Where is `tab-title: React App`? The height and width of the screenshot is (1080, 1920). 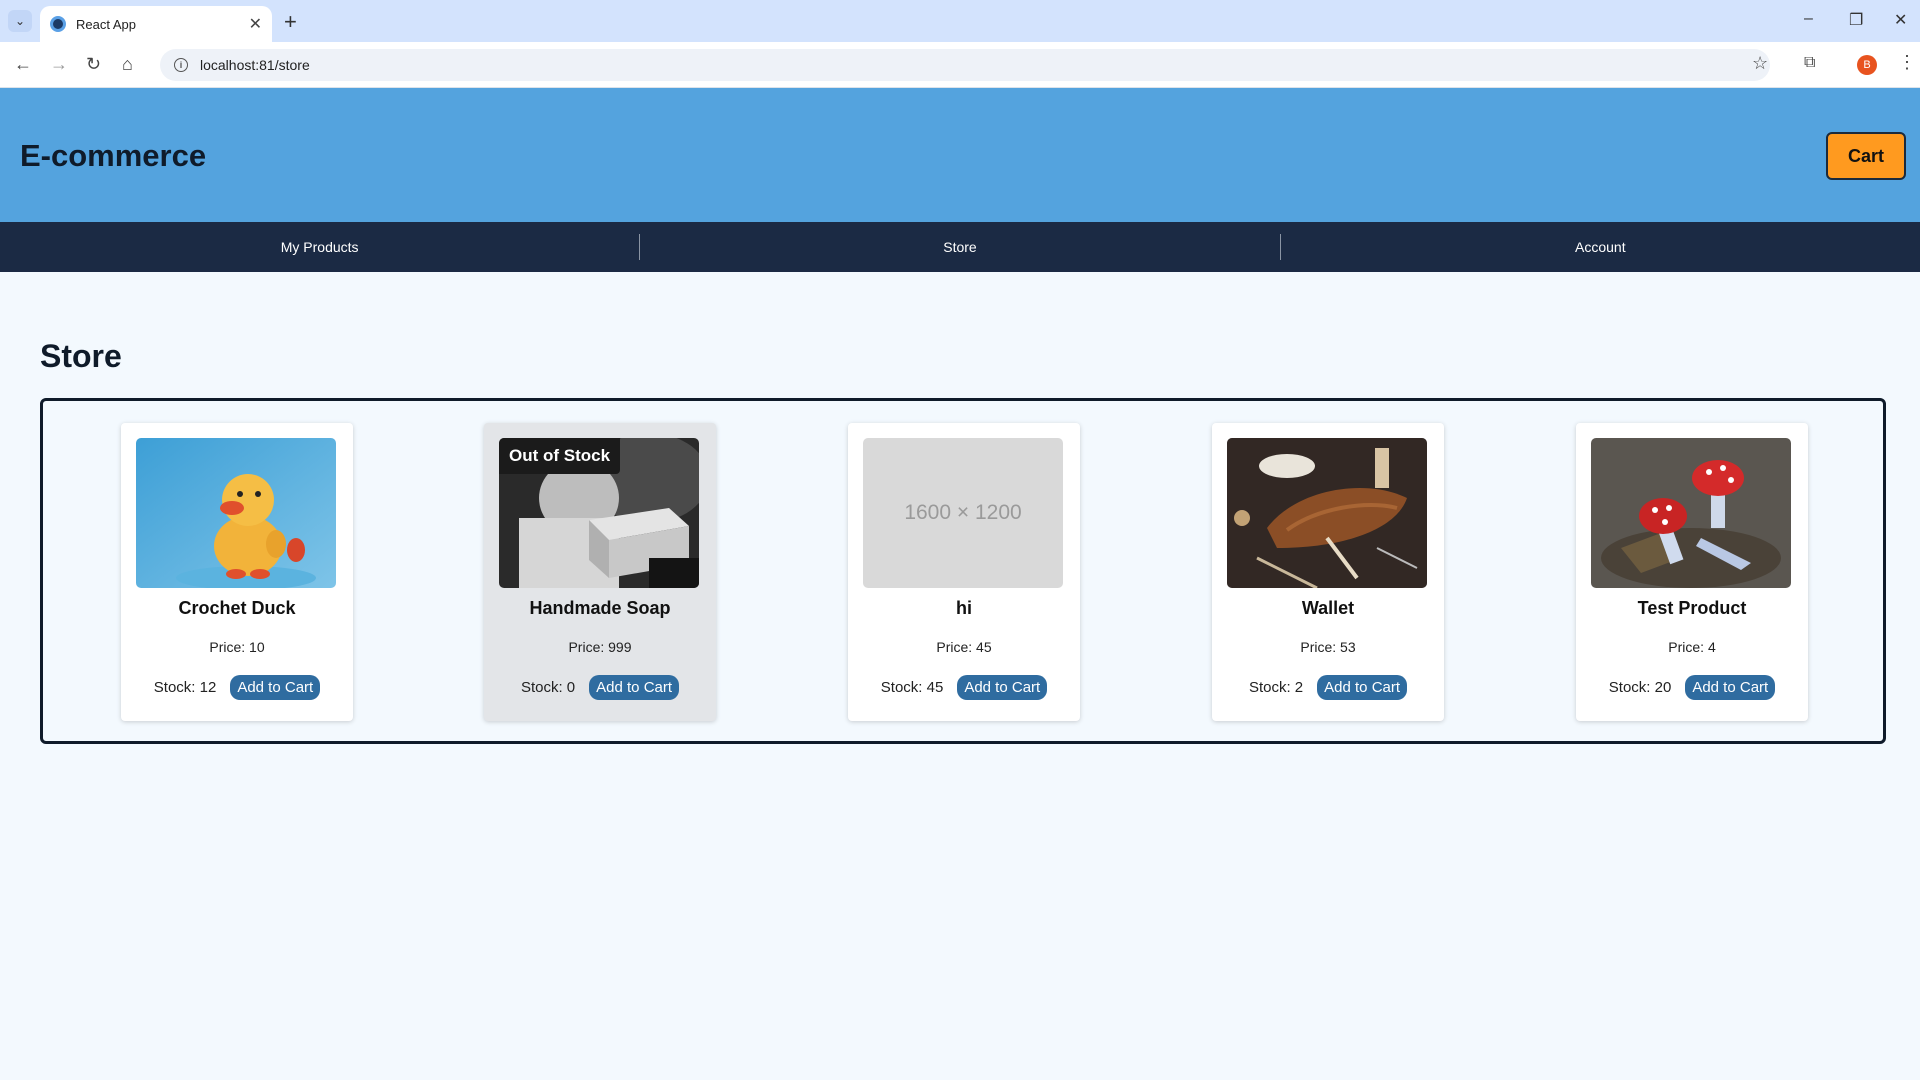 tab-title: React App is located at coordinates (106, 24).